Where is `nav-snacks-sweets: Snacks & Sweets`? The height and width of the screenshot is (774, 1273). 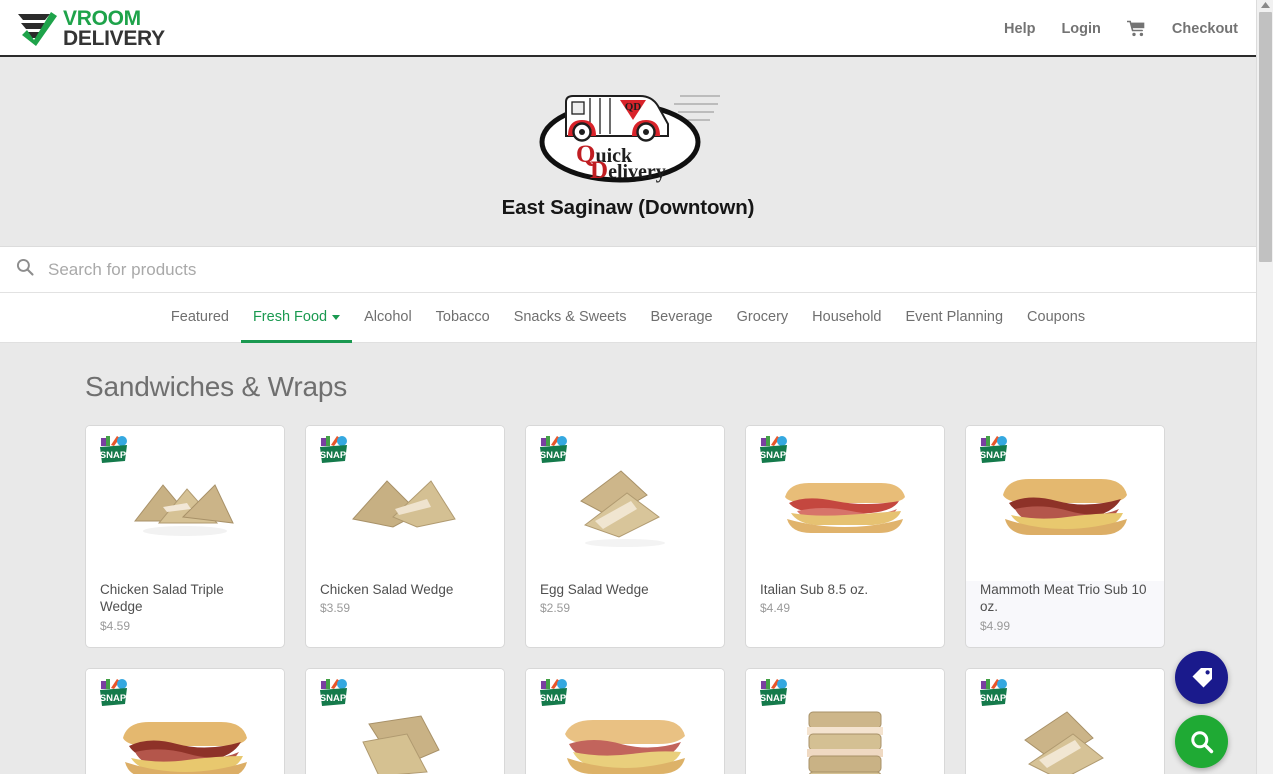
nav-snacks-sweets: Snacks & Sweets is located at coordinates (570, 318).